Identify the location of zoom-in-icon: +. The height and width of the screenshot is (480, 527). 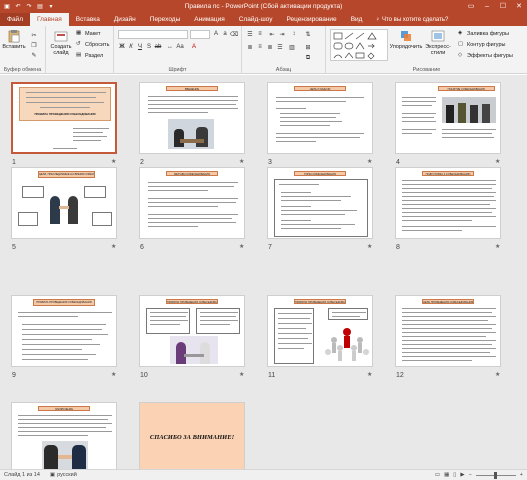
(521, 475).